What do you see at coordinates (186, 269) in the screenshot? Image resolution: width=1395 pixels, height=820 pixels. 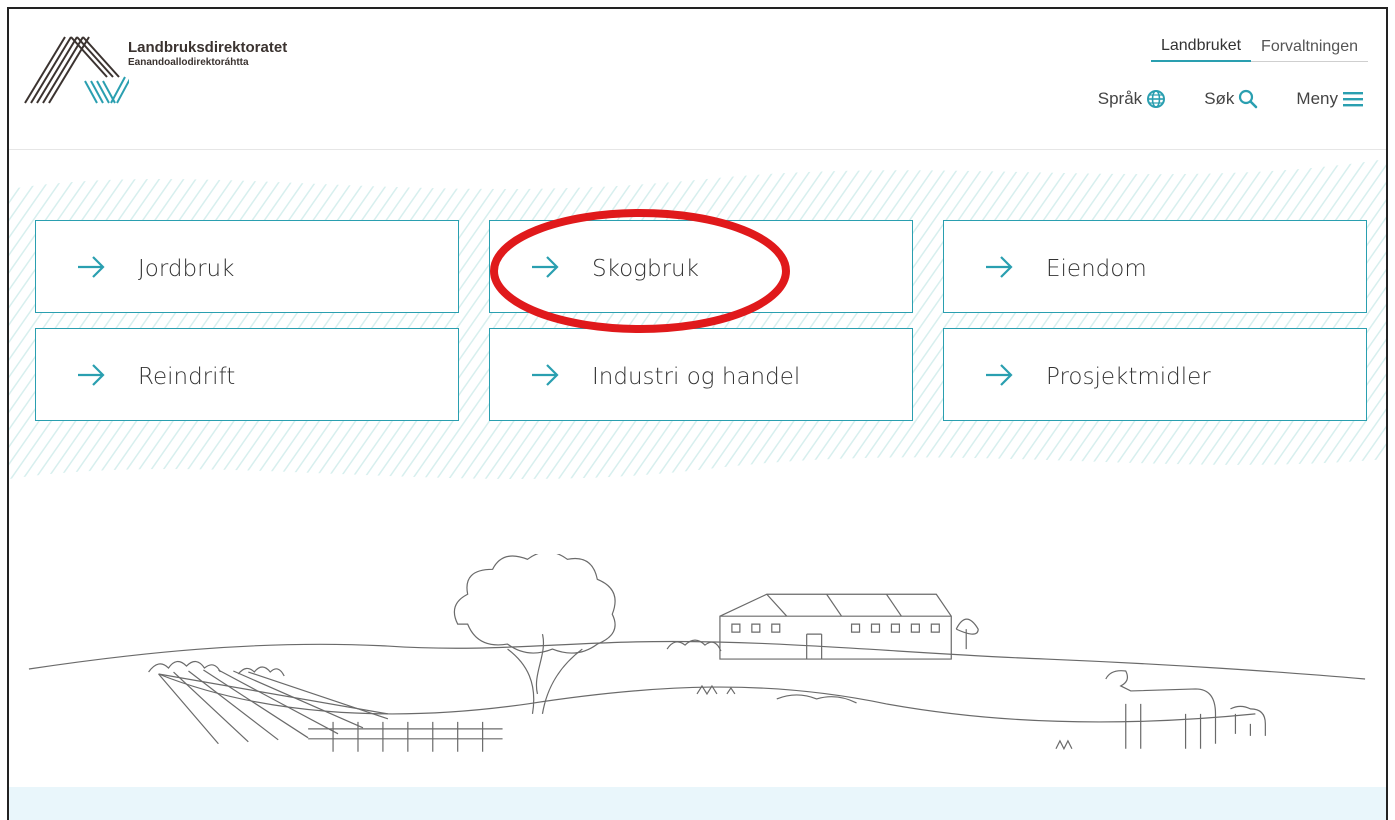 I see `card-label: Jordbruk` at bounding box center [186, 269].